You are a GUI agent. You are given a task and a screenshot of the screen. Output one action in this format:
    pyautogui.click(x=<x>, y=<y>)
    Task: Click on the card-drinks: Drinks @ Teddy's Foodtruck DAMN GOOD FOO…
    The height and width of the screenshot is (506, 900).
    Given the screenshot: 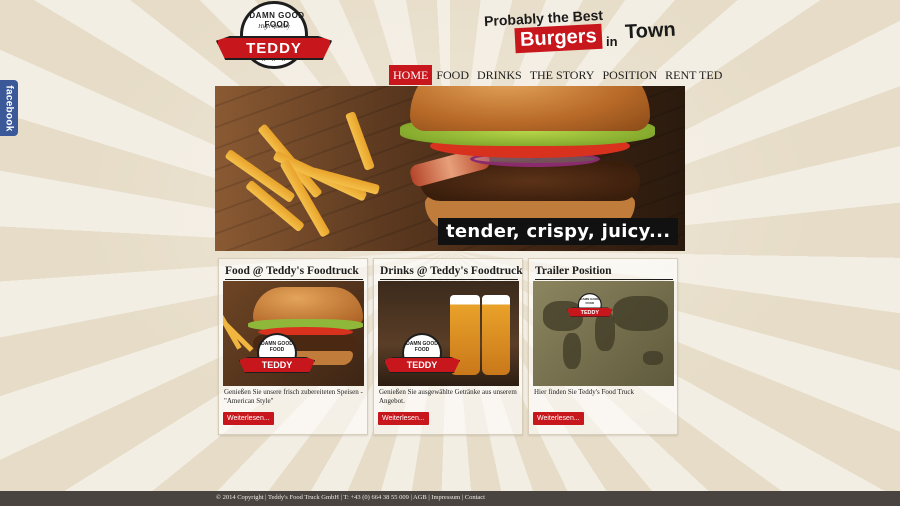 What is the action you would take?
    pyautogui.click(x=448, y=346)
    